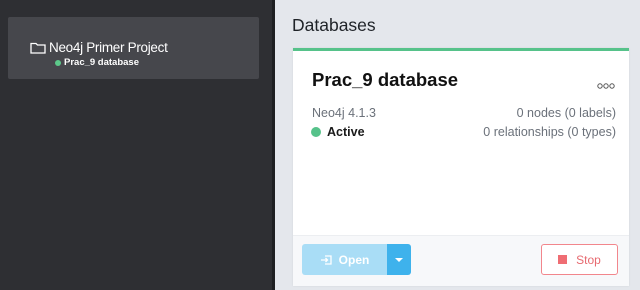  What do you see at coordinates (326, 259) in the screenshot?
I see `open-arrow-icon` at bounding box center [326, 259].